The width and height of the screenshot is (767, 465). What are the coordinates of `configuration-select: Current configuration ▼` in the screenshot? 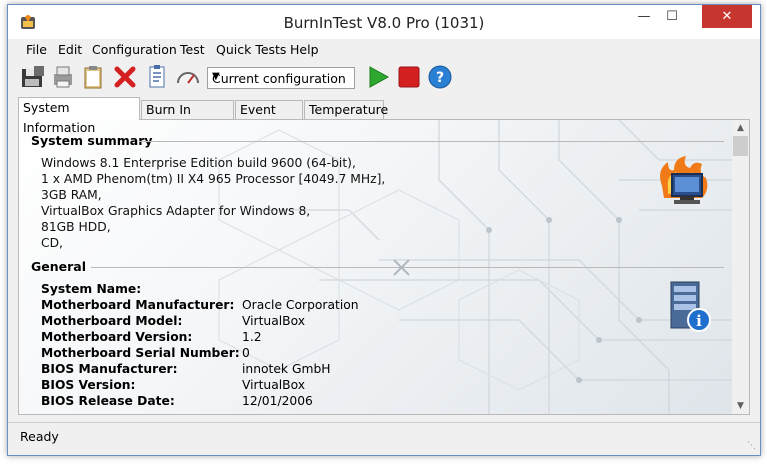 It's located at (281, 78).